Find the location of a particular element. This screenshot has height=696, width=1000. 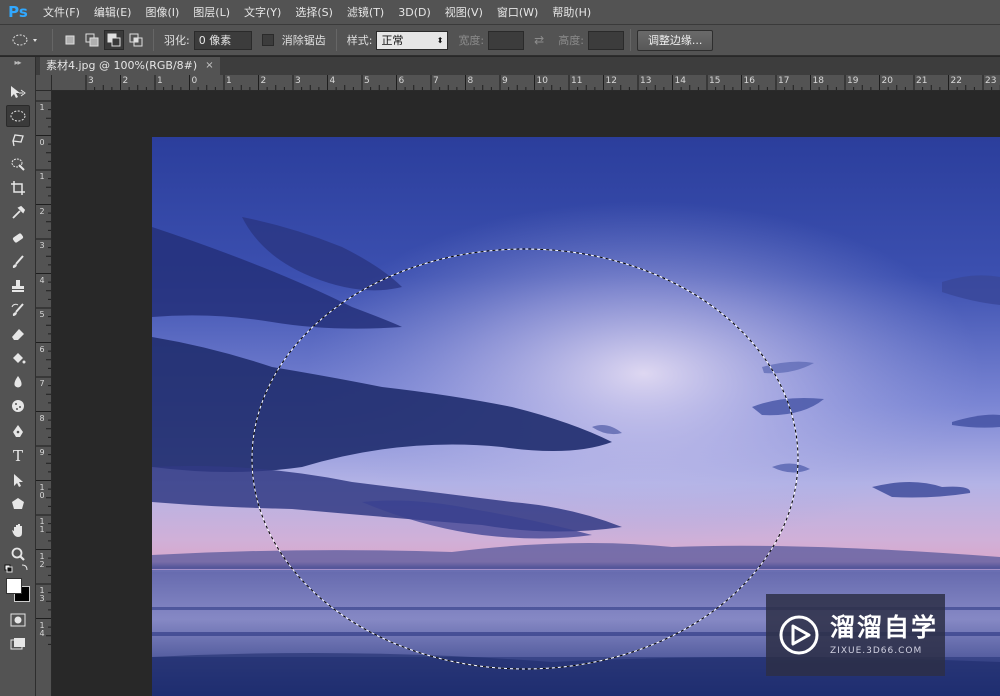

tool-preset-picker is located at coordinates (26, 40).